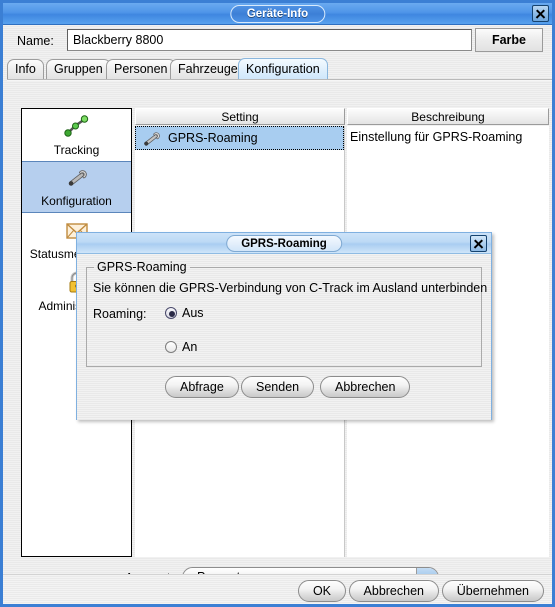 The image size is (555, 607). Describe the element at coordinates (269, 40) in the screenshot. I see `name-input` at that location.